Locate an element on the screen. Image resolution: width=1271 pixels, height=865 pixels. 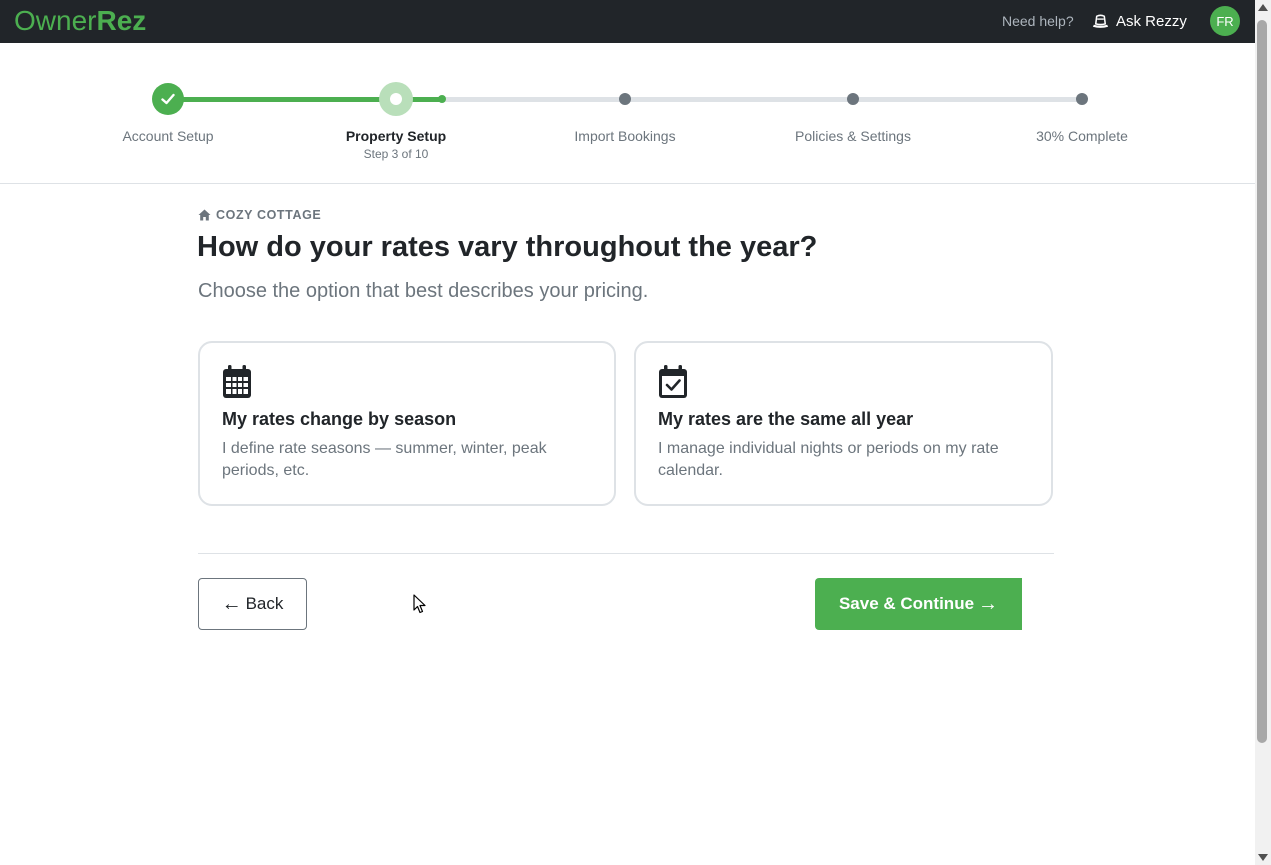
scrollbar-thumb is located at coordinates (1262, 381).